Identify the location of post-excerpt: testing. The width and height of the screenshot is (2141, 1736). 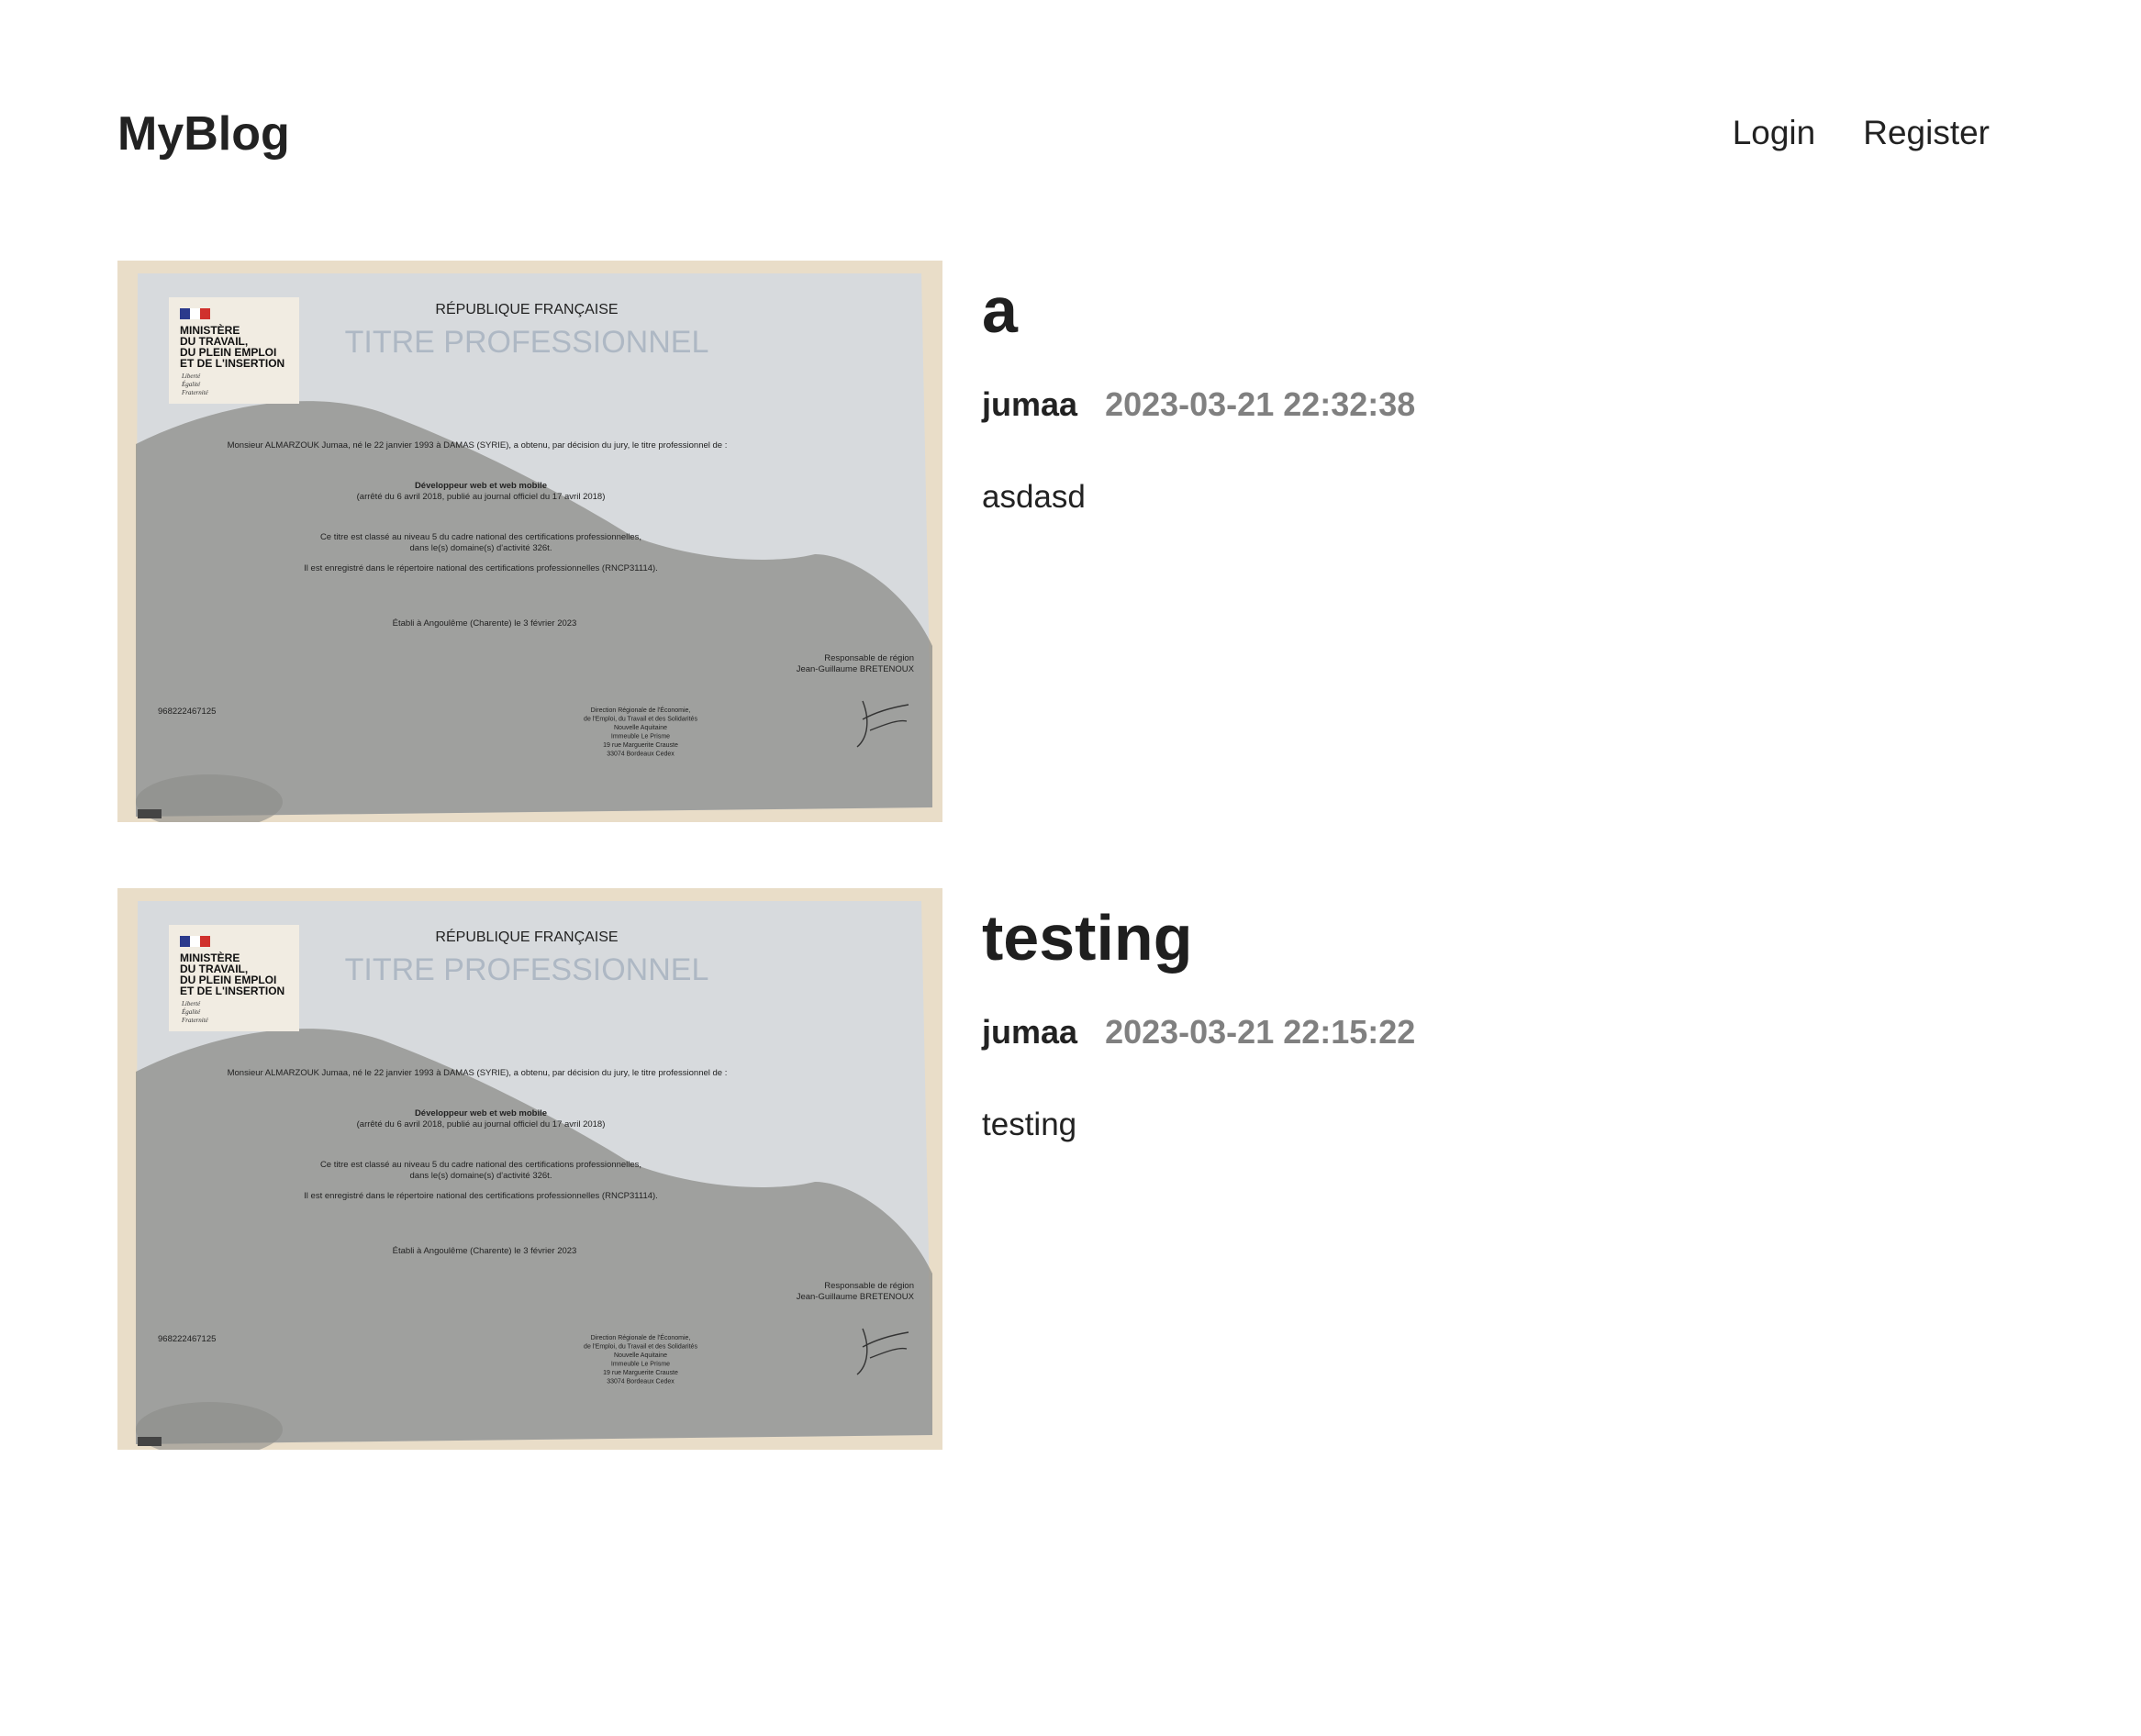
(1029, 1124).